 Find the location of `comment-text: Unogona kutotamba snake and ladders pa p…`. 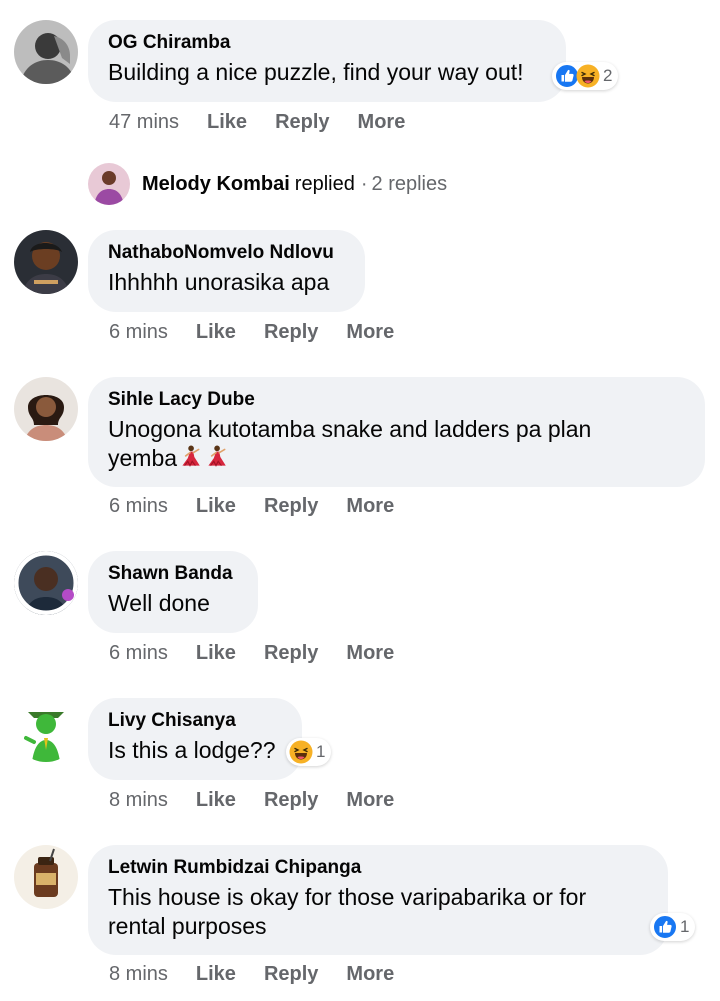

comment-text: Unogona kutotamba snake and ladders pa p… is located at coordinates (396, 444).